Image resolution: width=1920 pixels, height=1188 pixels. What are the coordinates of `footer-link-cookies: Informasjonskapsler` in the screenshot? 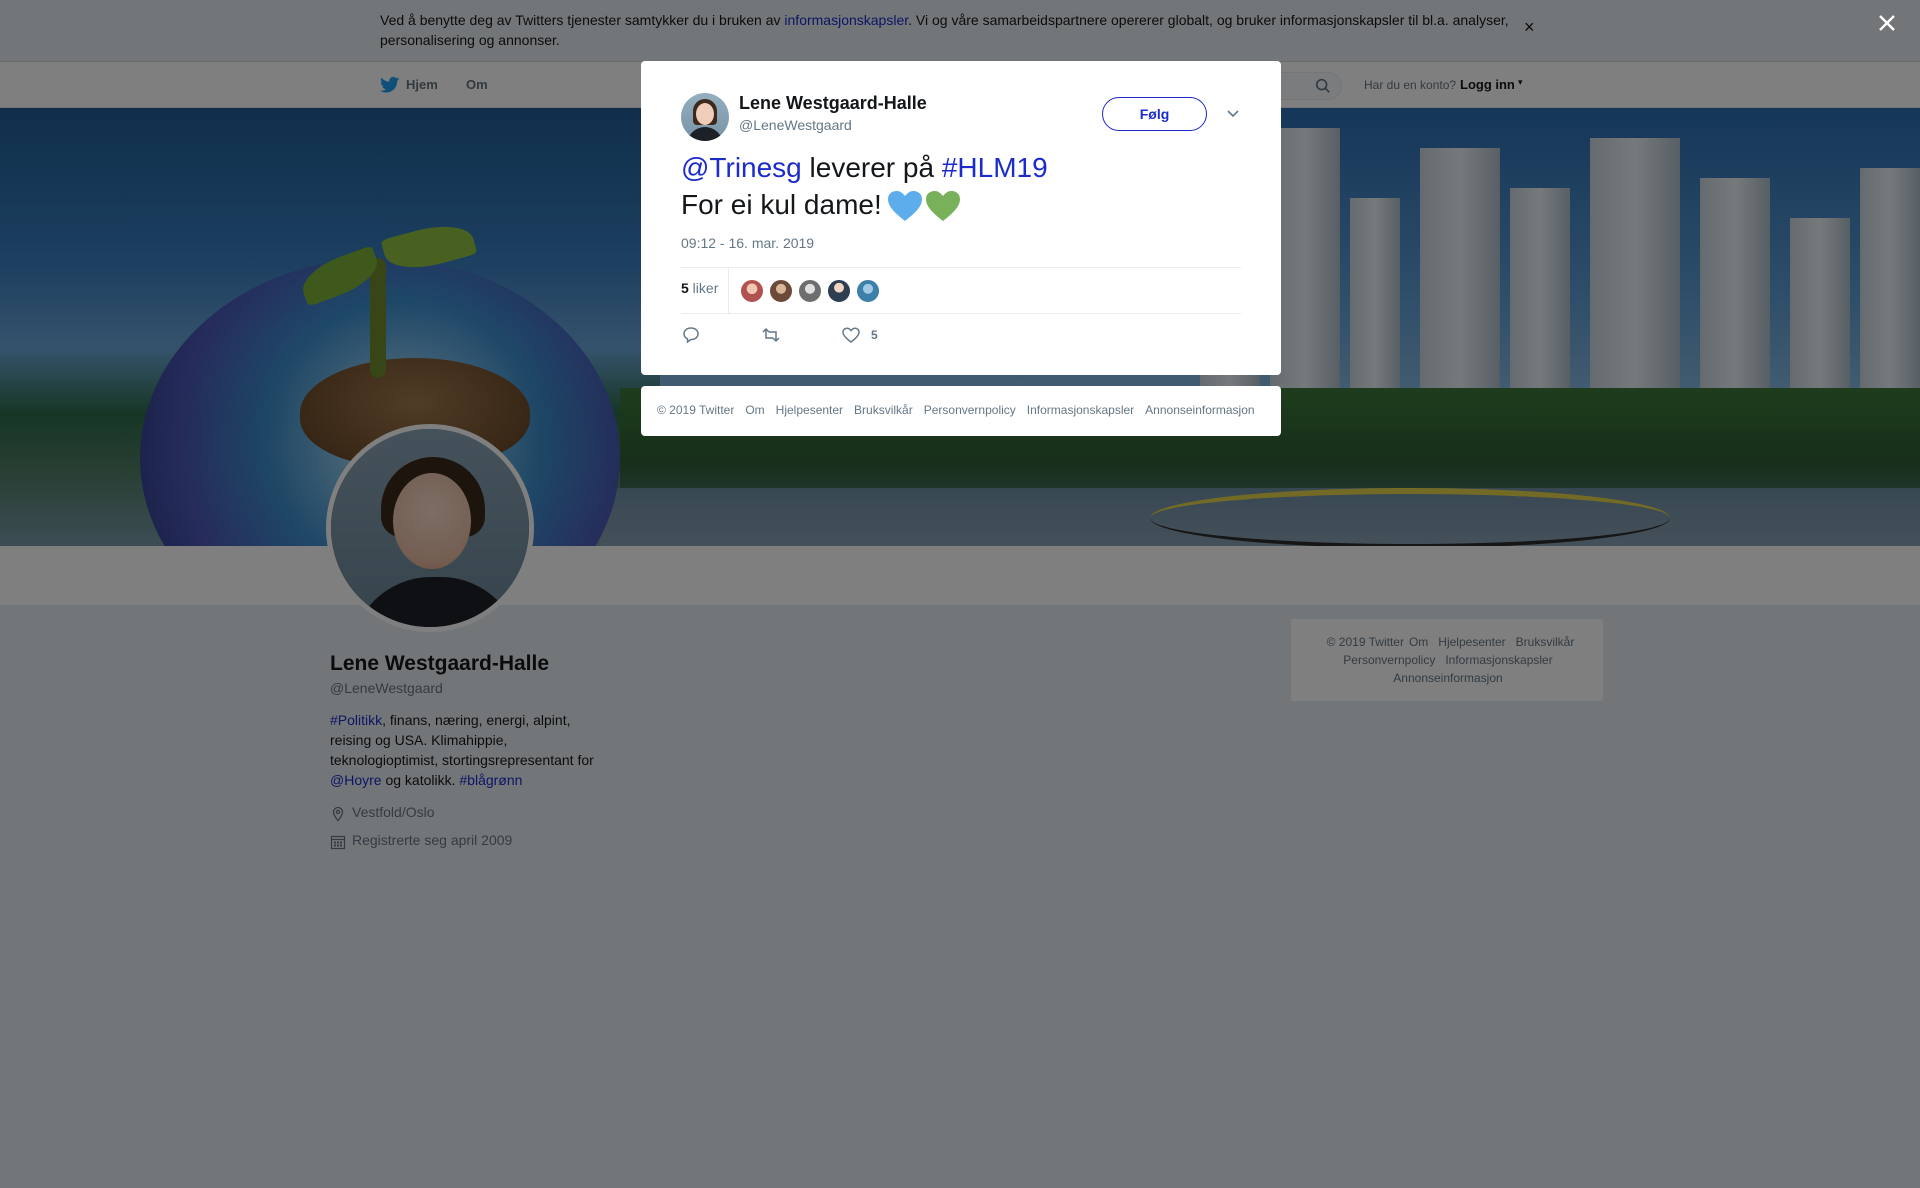 It's located at (1080, 410).